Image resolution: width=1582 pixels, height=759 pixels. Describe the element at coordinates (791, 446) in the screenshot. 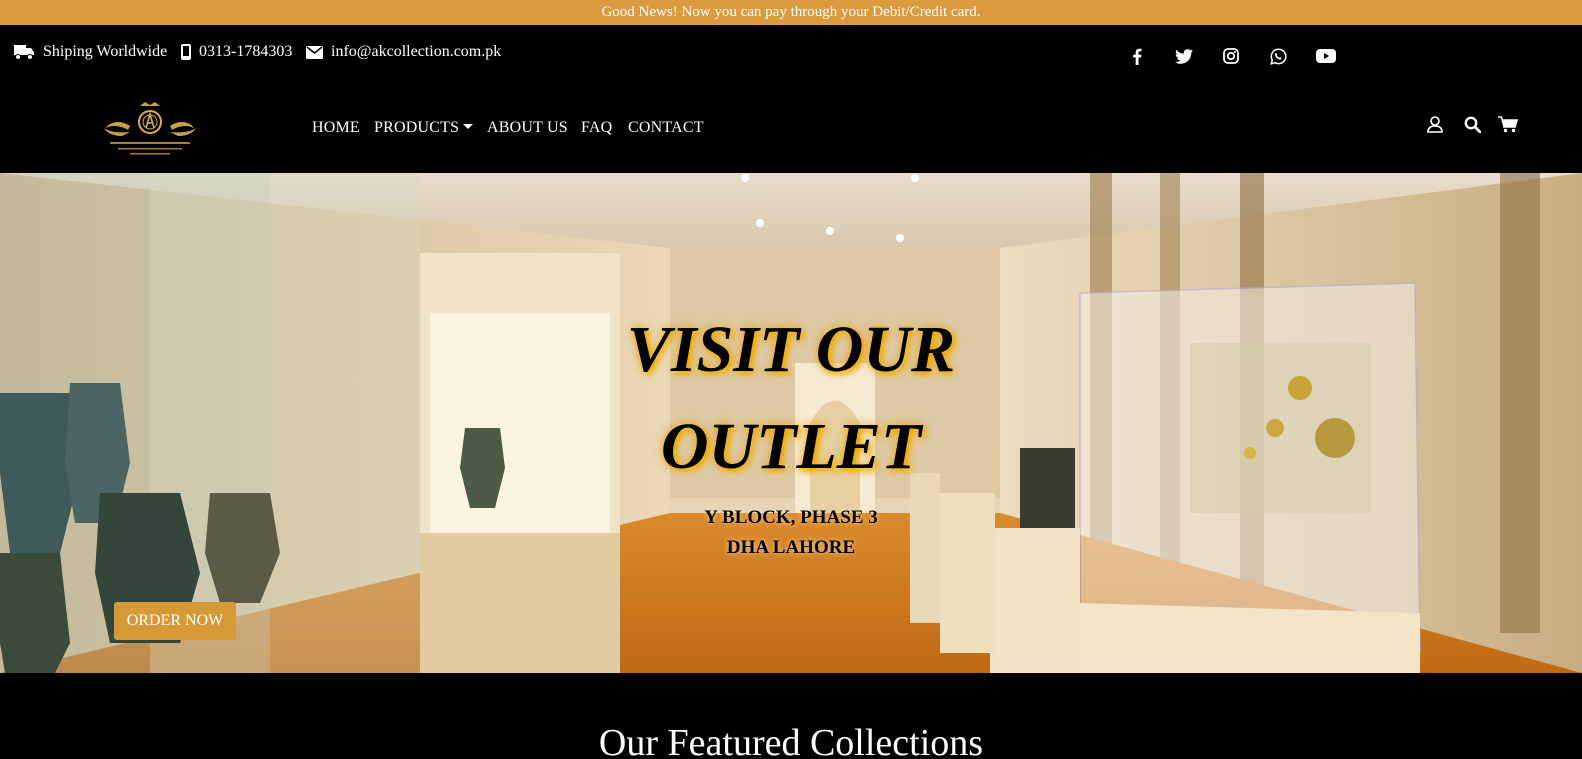

I see `hero-title-line-2: OUTLET` at that location.